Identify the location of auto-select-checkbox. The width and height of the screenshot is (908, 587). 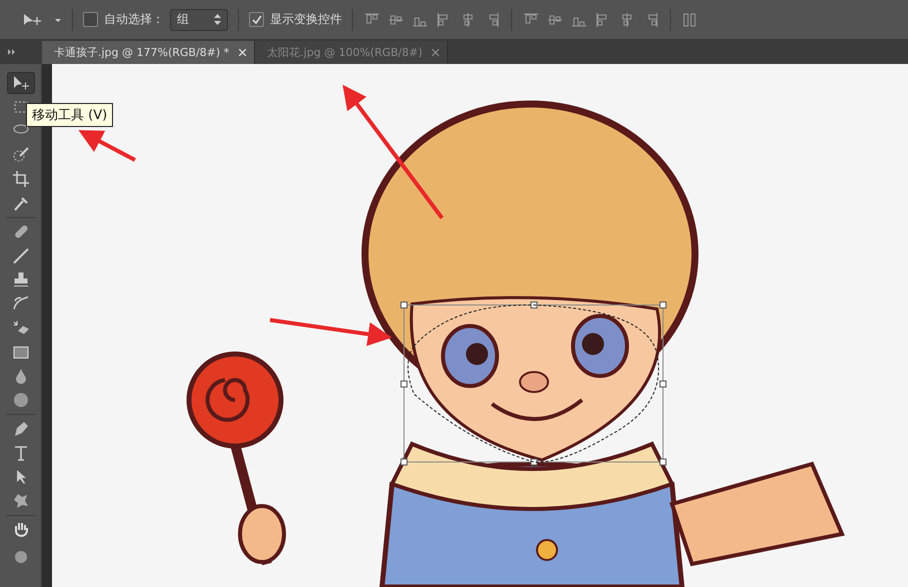
(90, 19).